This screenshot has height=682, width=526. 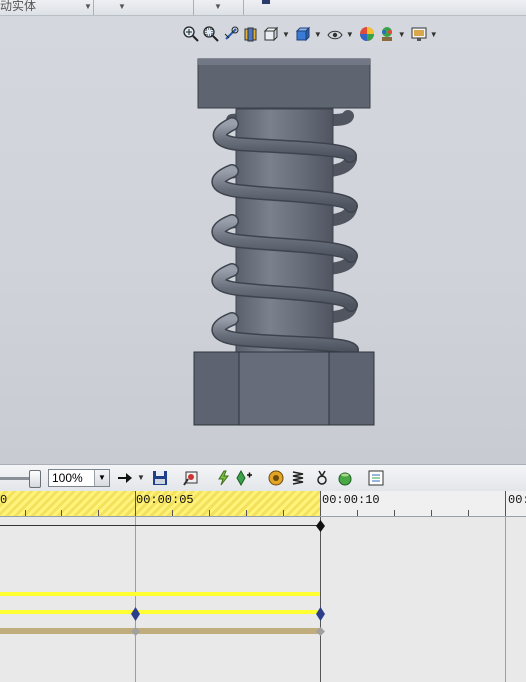 I want to click on playback-speed-slider-thumb, so click(x=35, y=479).